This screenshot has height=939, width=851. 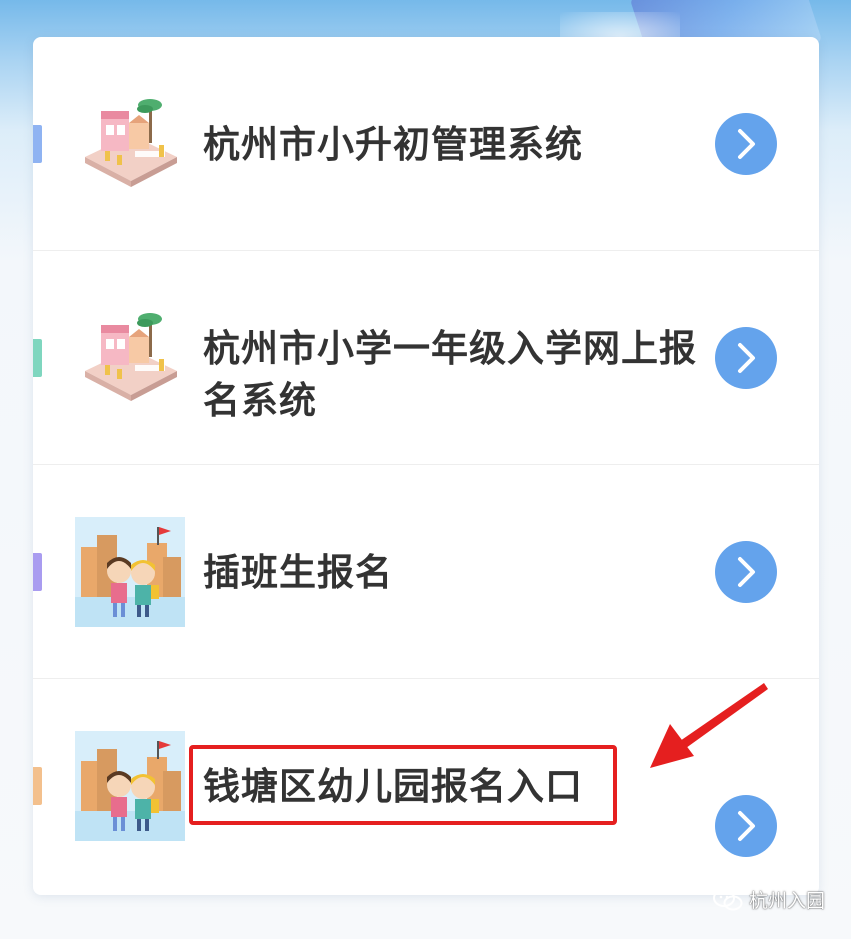 What do you see at coordinates (727, 899) in the screenshot?
I see `wechat-icon` at bounding box center [727, 899].